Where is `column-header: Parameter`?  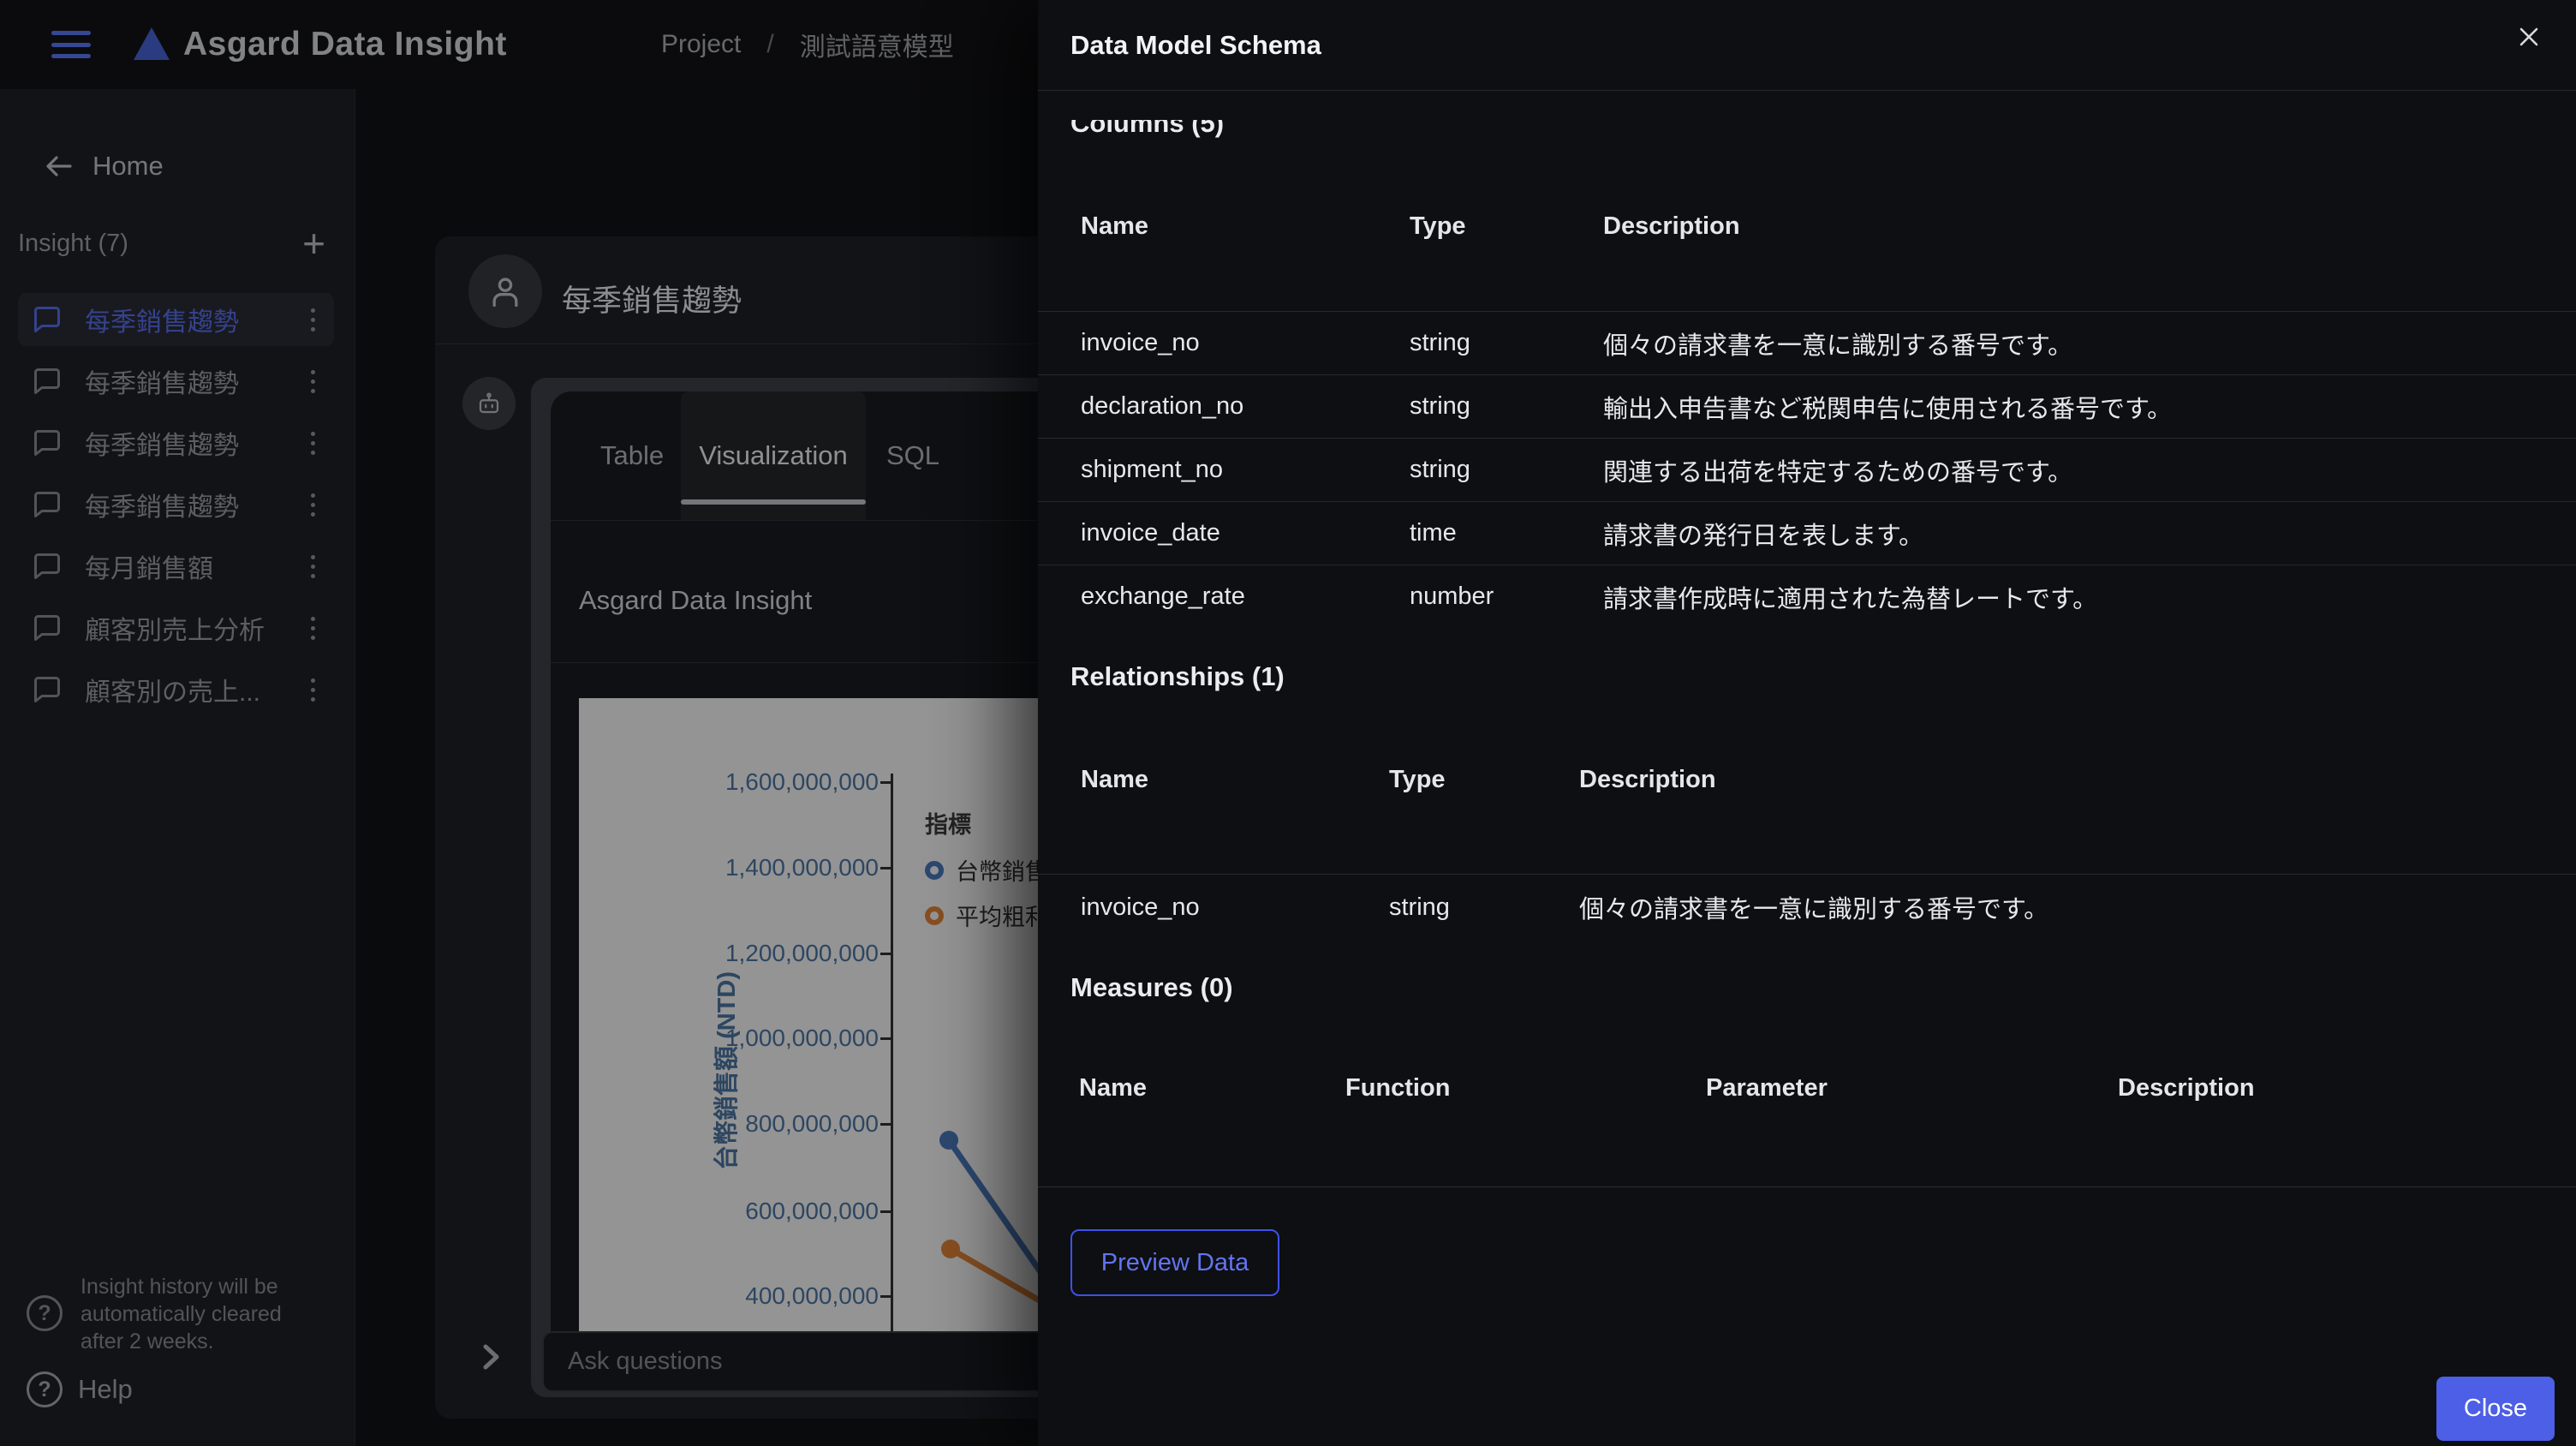 column-header: Parameter is located at coordinates (1767, 1088).